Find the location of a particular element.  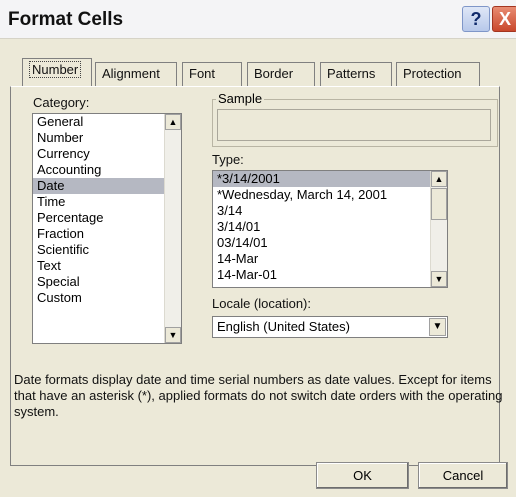

tab-border: Border is located at coordinates (281, 74).